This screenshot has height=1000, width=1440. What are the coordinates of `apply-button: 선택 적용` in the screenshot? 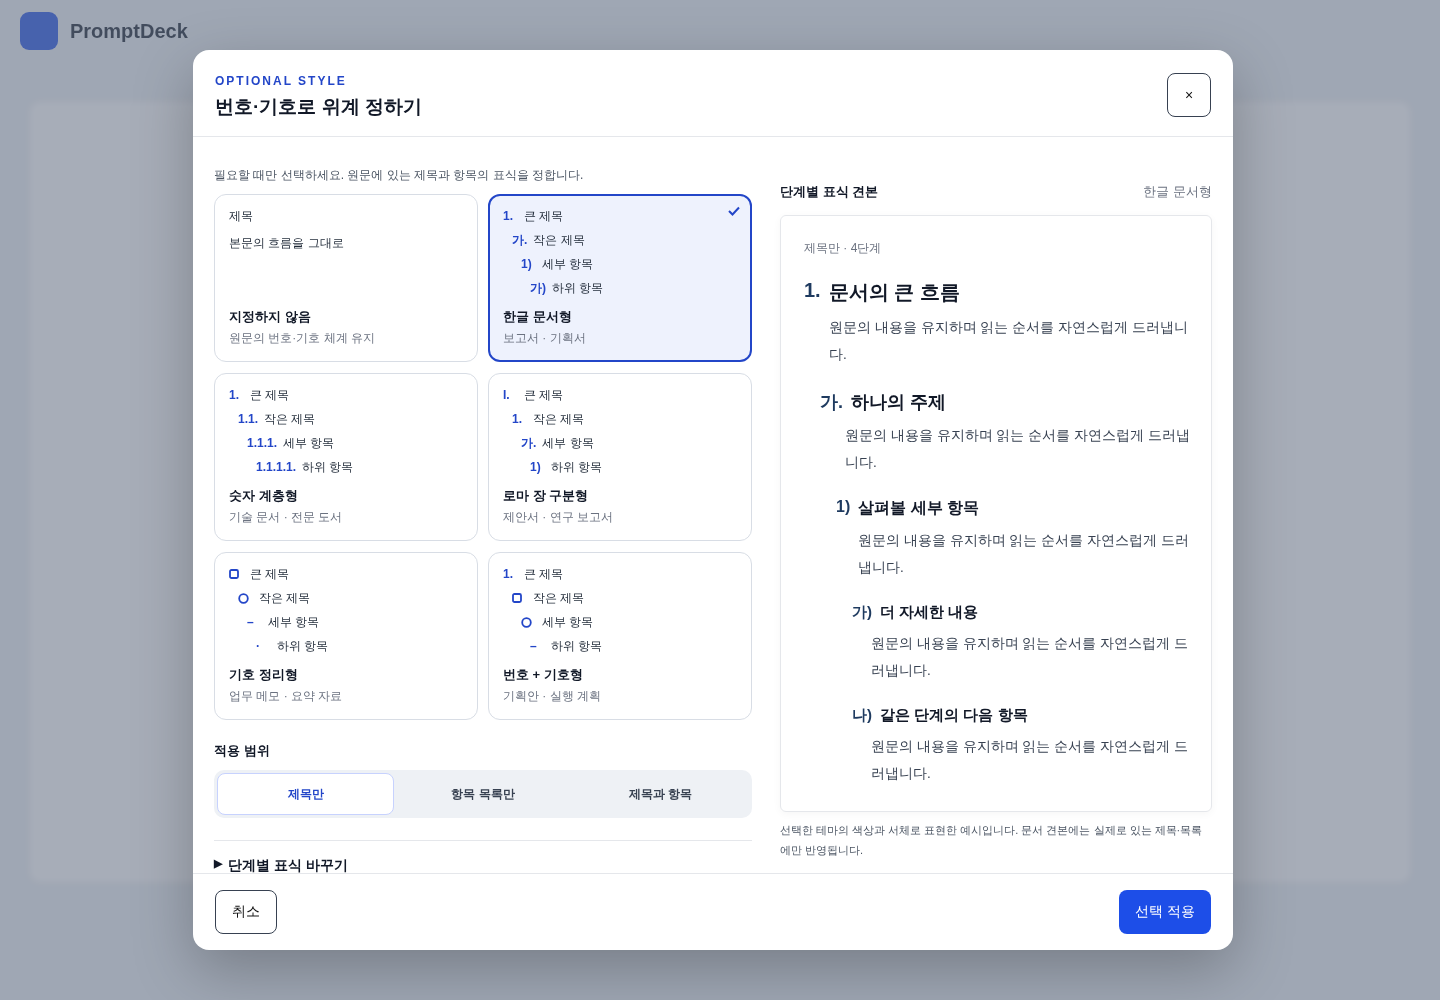 It's located at (1165, 912).